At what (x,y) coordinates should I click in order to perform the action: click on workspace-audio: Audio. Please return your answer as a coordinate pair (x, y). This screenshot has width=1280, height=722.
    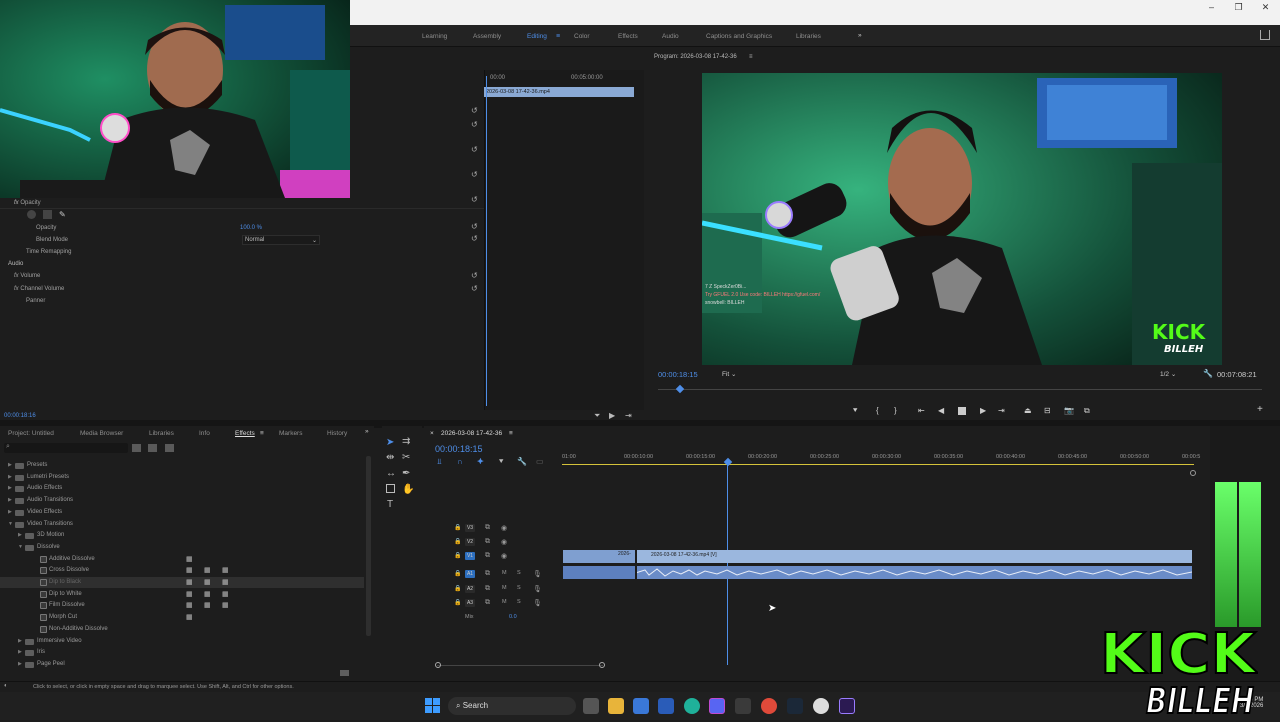
    Looking at the image, I should click on (670, 36).